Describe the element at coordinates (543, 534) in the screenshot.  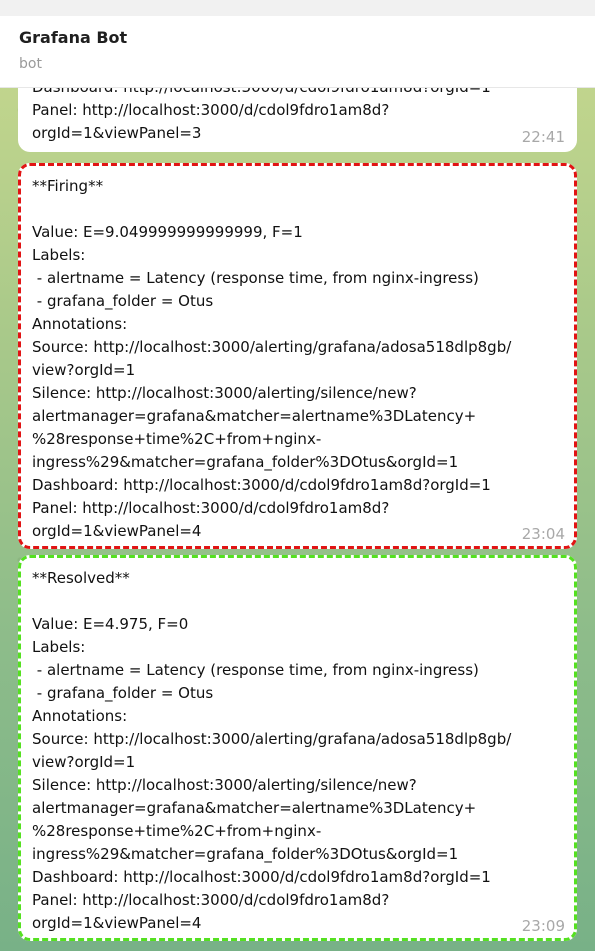
I see `message-time-firing: 23:04` at that location.